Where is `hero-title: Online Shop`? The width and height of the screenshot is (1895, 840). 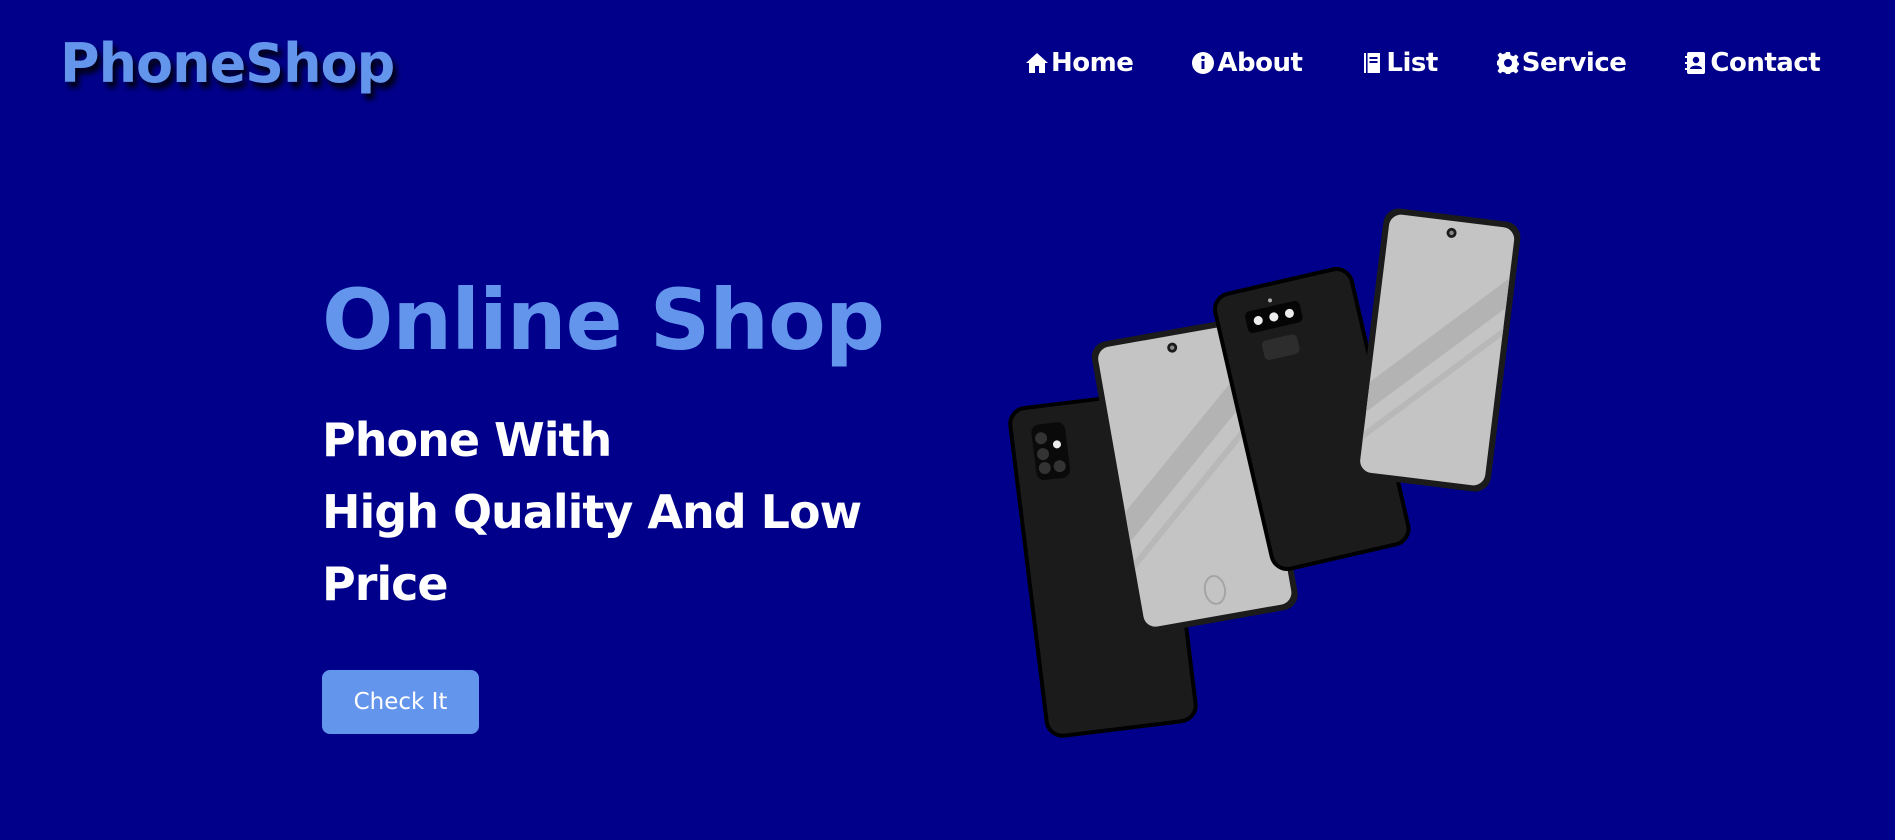
hero-title: Online Shop is located at coordinates (603, 320).